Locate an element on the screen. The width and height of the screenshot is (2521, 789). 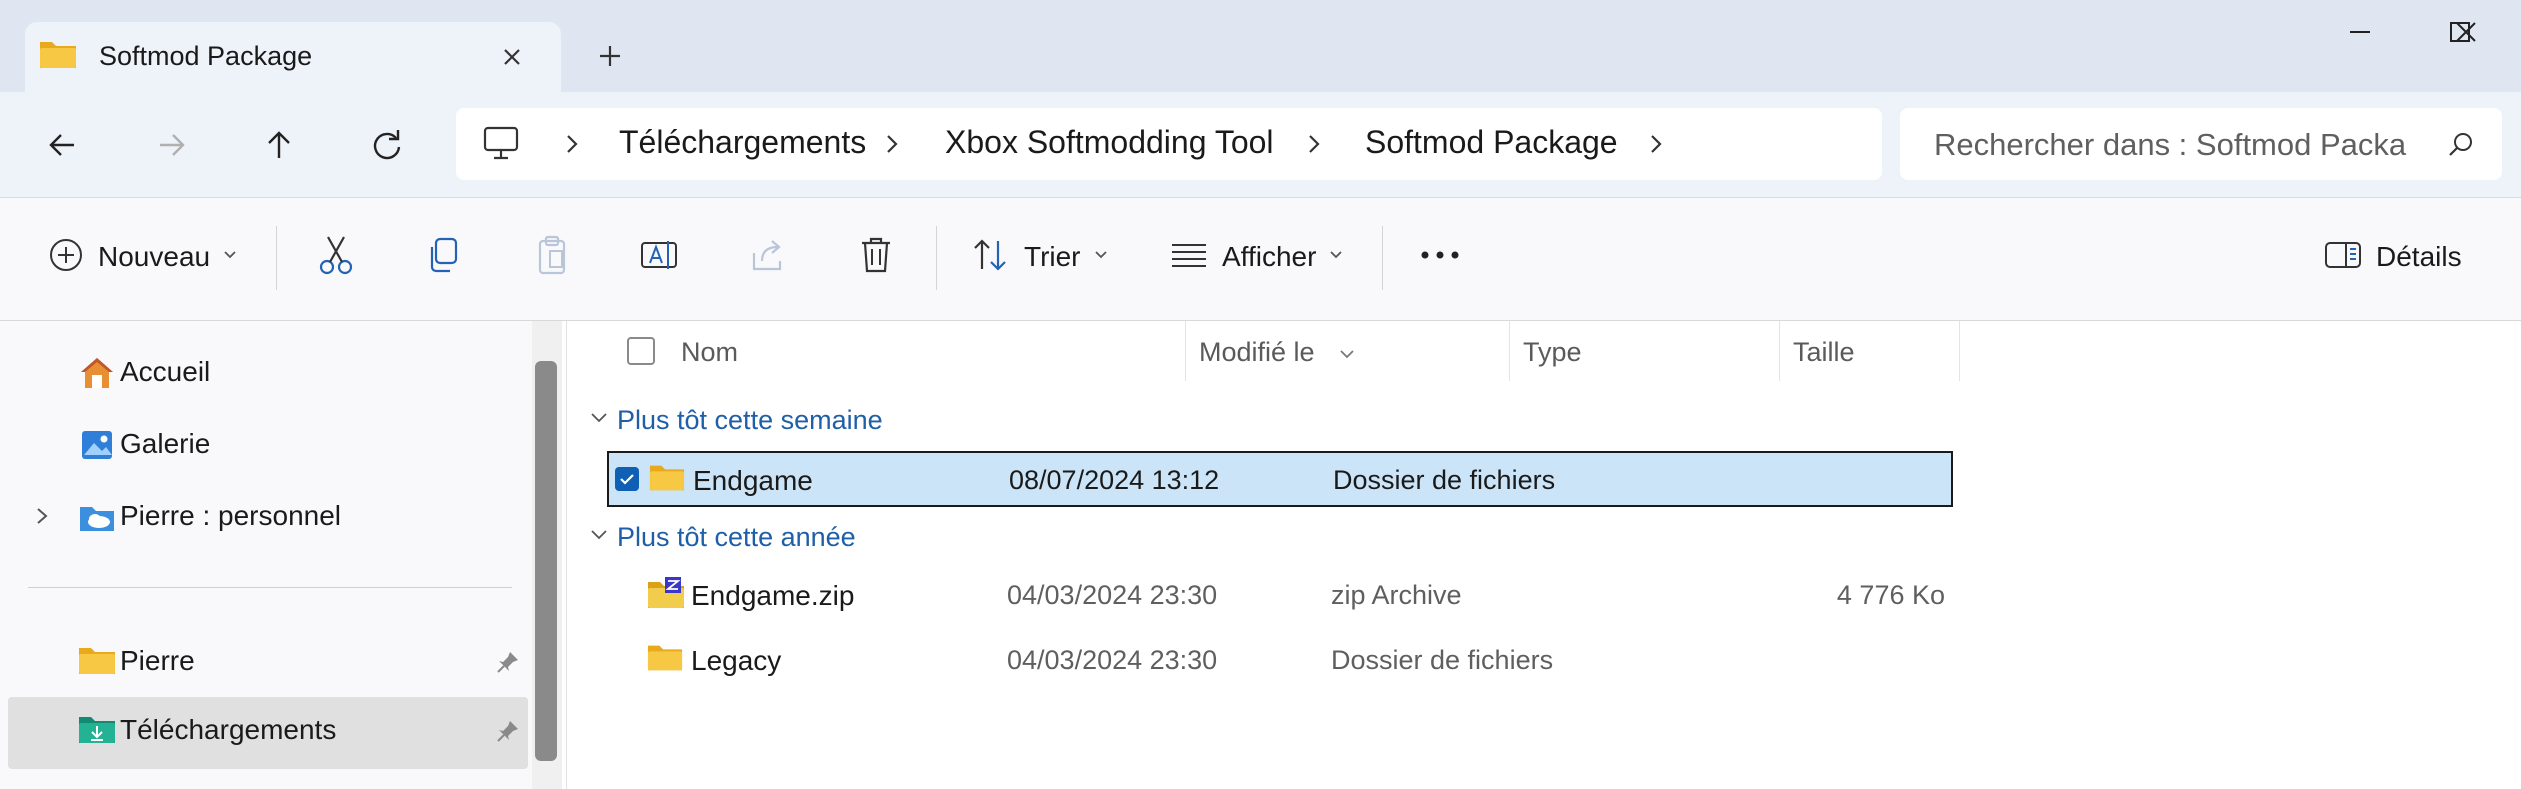
sort-icon is located at coordinates (990, 257).